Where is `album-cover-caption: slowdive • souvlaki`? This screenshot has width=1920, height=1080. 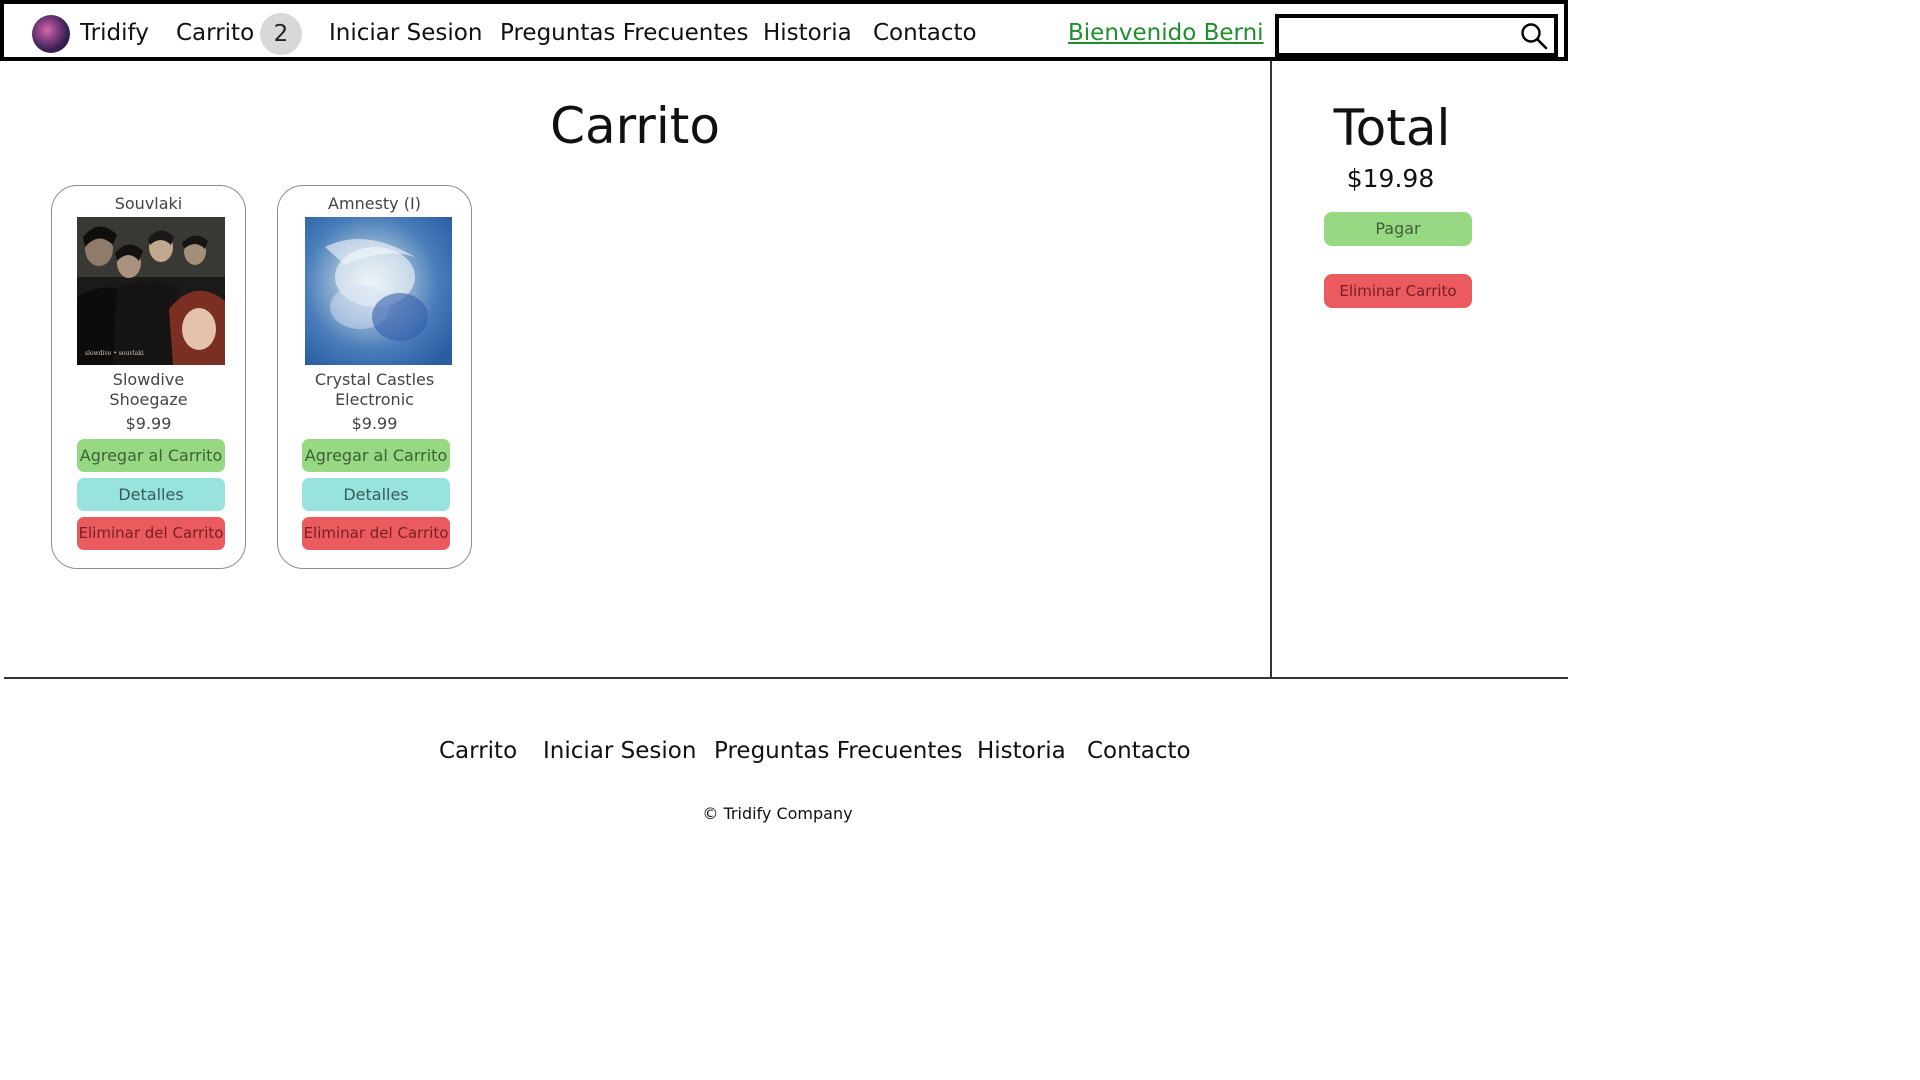 album-cover-caption: slowdive • souvlaki is located at coordinates (114, 353).